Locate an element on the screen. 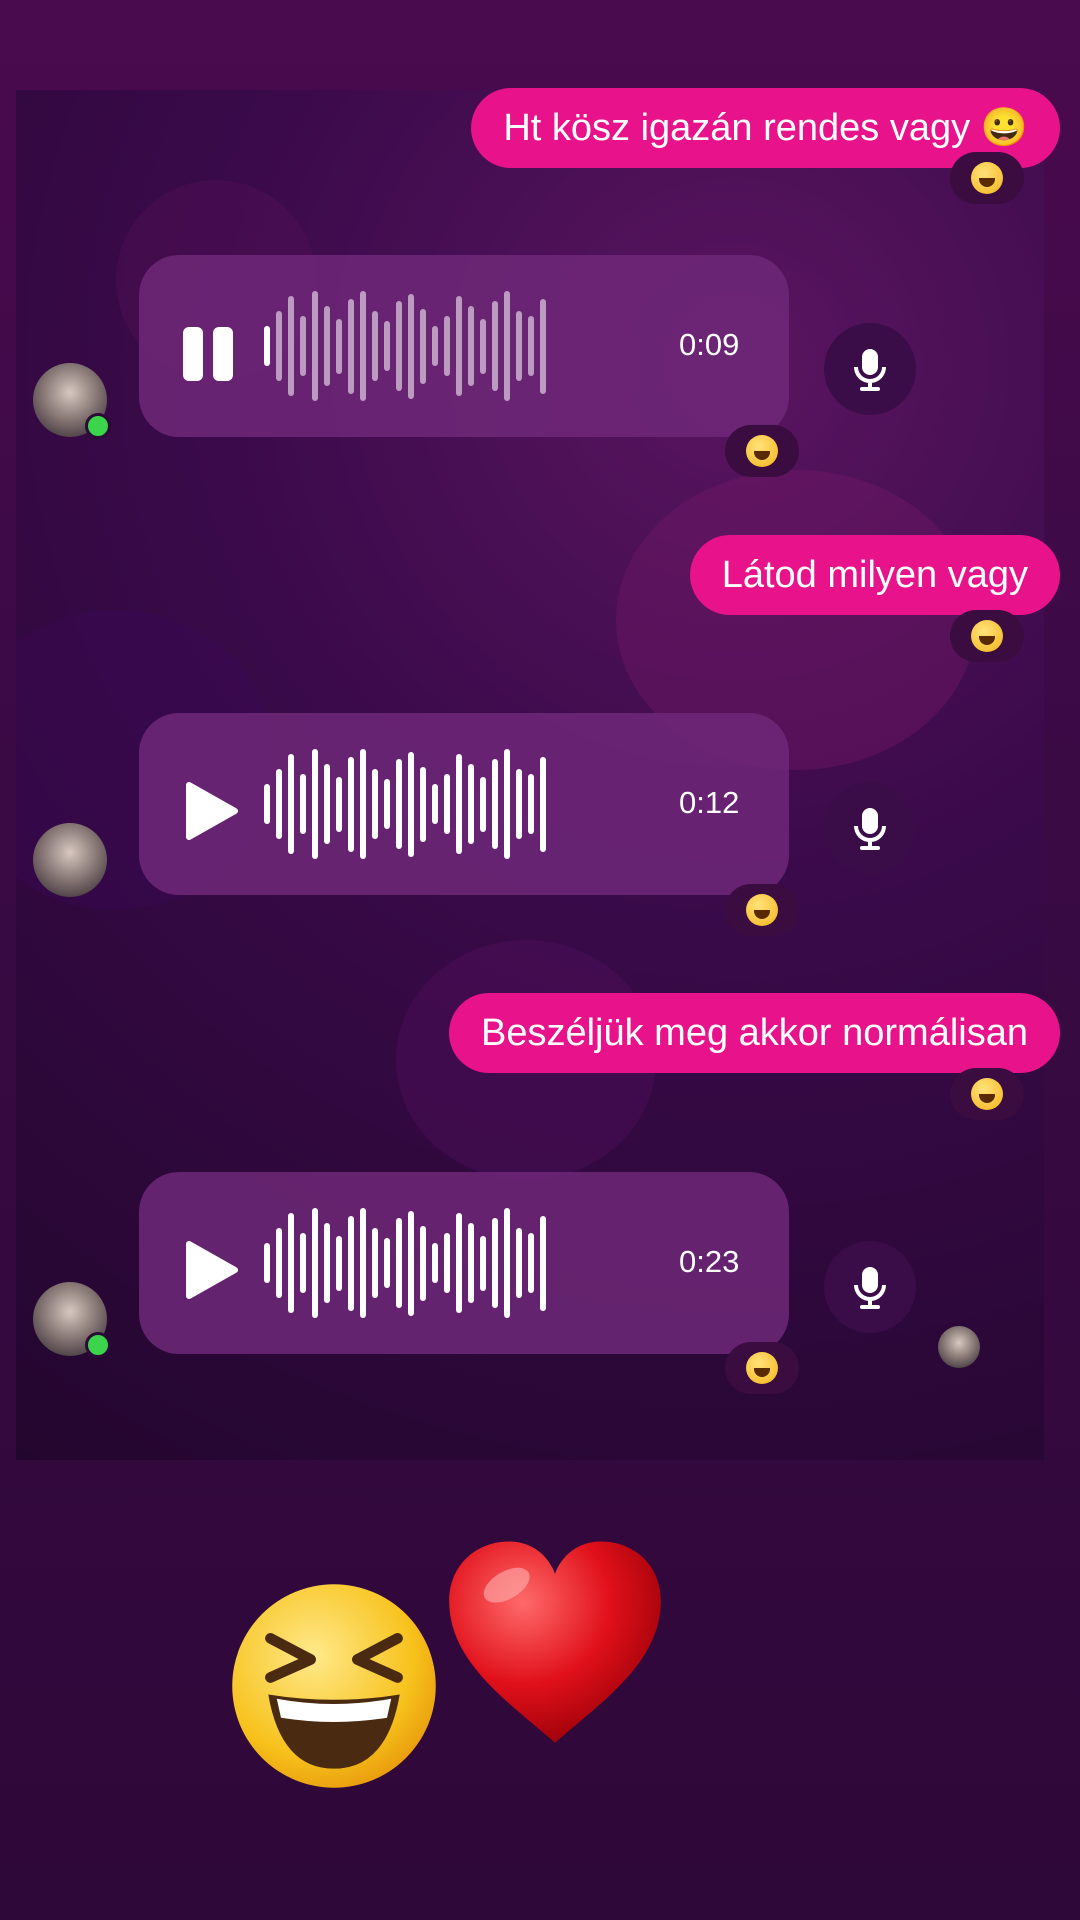 The height and width of the screenshot is (1920, 1080). pause-icon is located at coordinates (209, 353).